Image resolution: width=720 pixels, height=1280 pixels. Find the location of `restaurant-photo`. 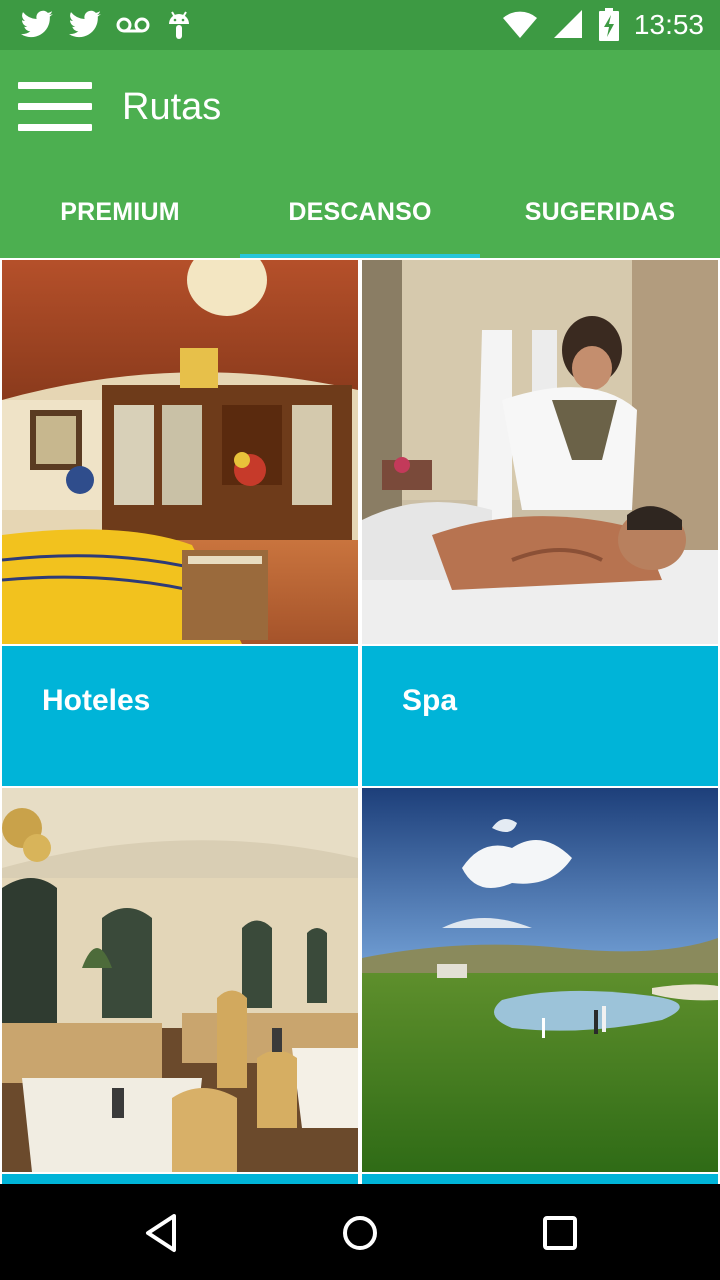

restaurant-photo is located at coordinates (180, 980).